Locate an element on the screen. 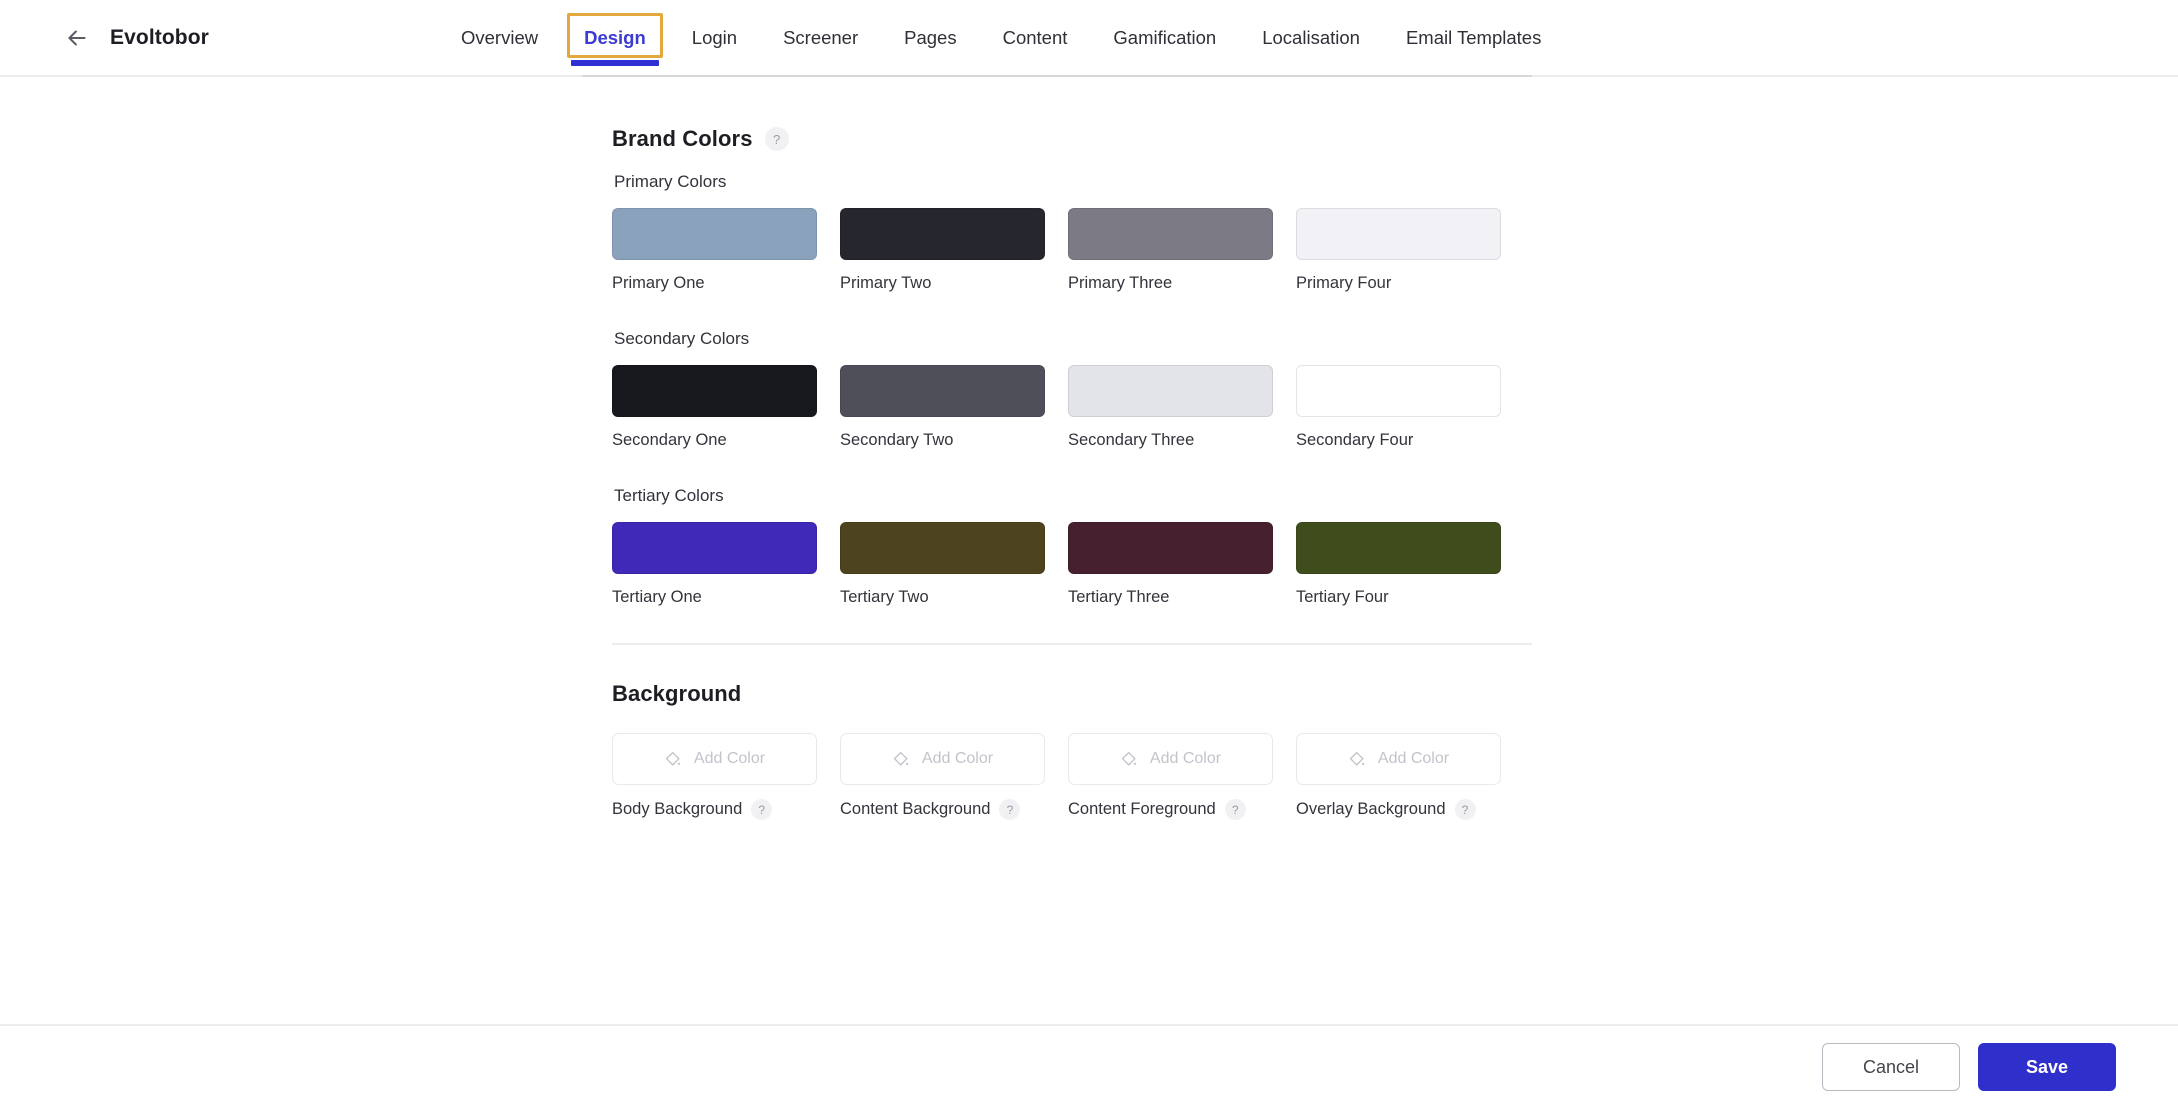  color-swatch-tertiary-one is located at coordinates (714, 548).